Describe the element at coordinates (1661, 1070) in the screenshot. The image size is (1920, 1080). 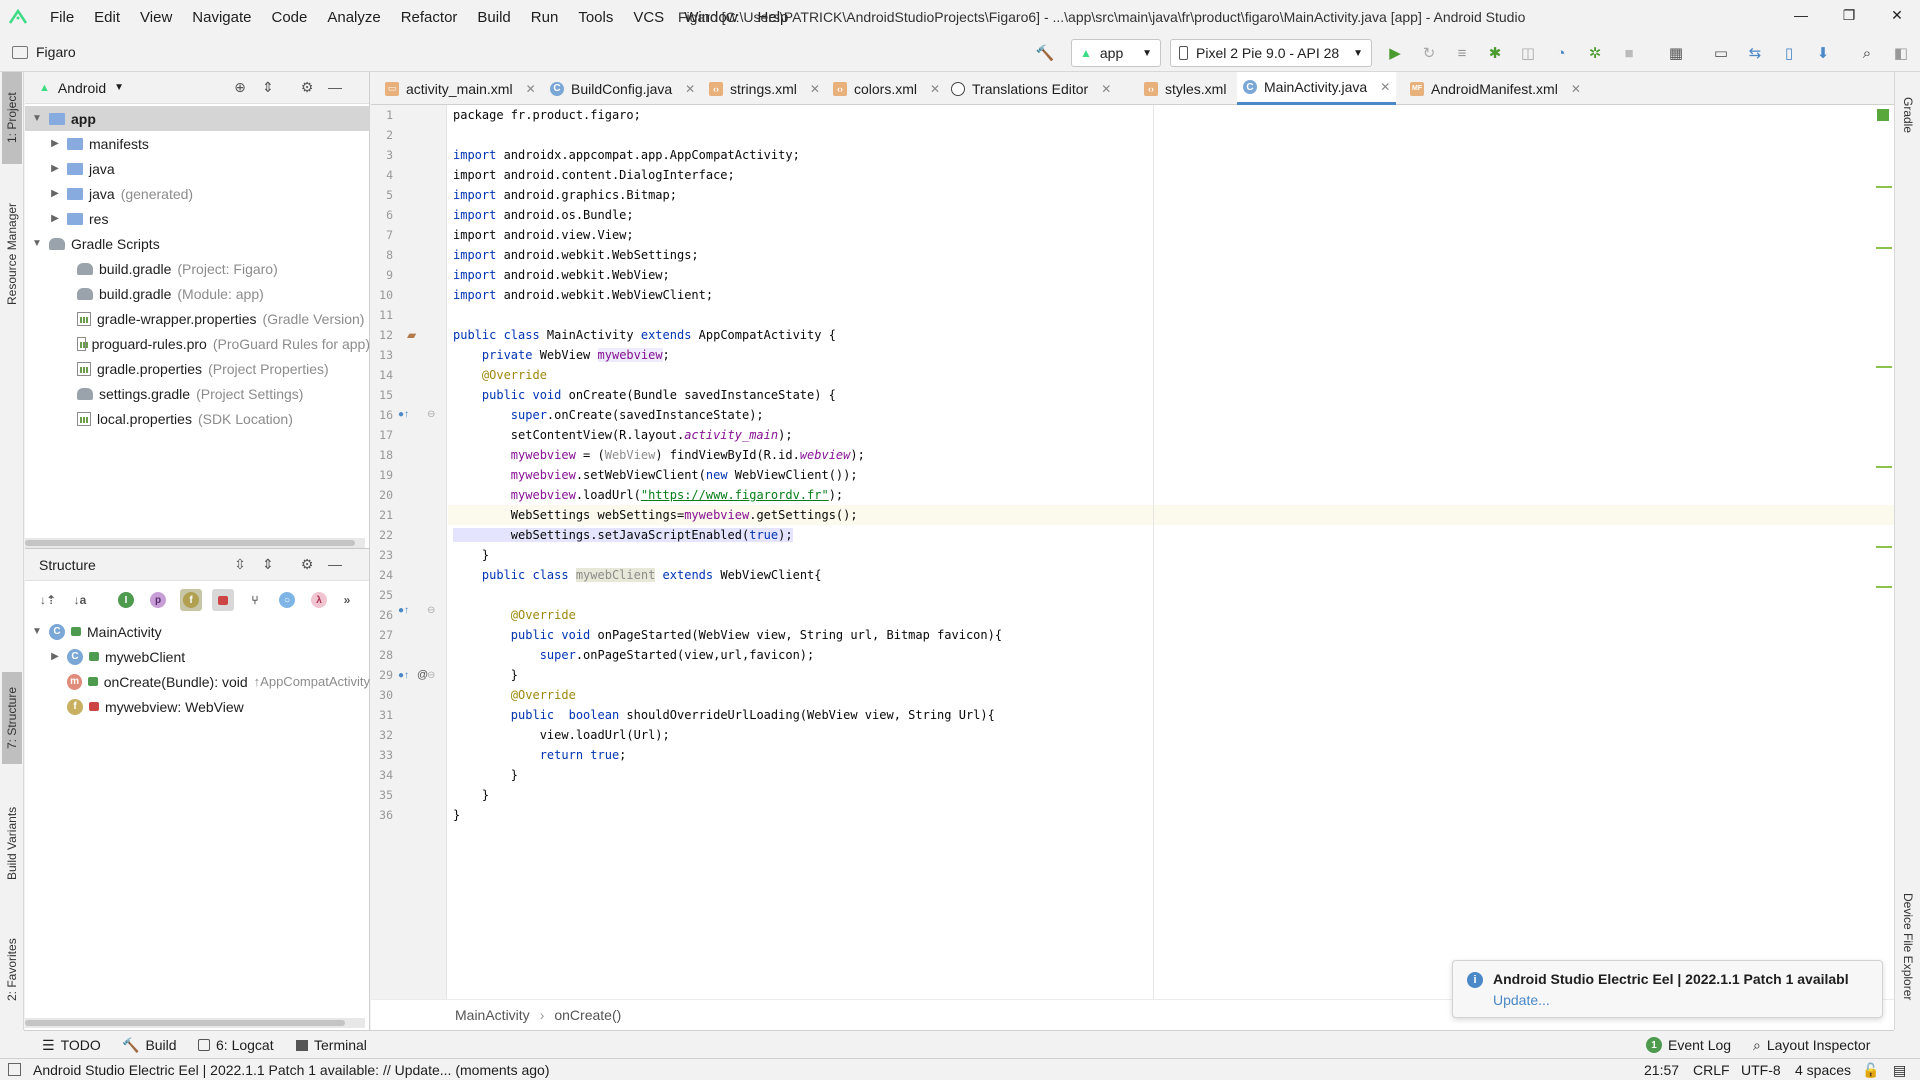
I see `caret-position: 21:57` at that location.